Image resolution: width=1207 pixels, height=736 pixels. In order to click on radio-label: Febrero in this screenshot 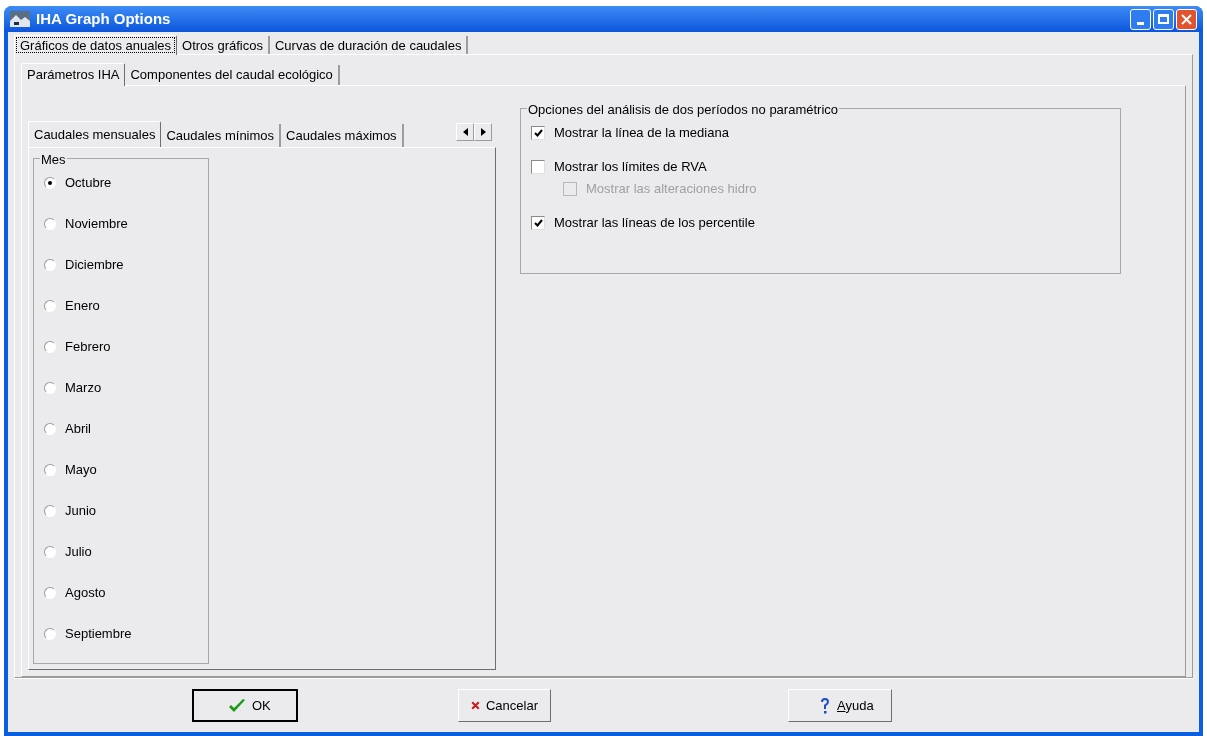, I will do `click(88, 347)`.